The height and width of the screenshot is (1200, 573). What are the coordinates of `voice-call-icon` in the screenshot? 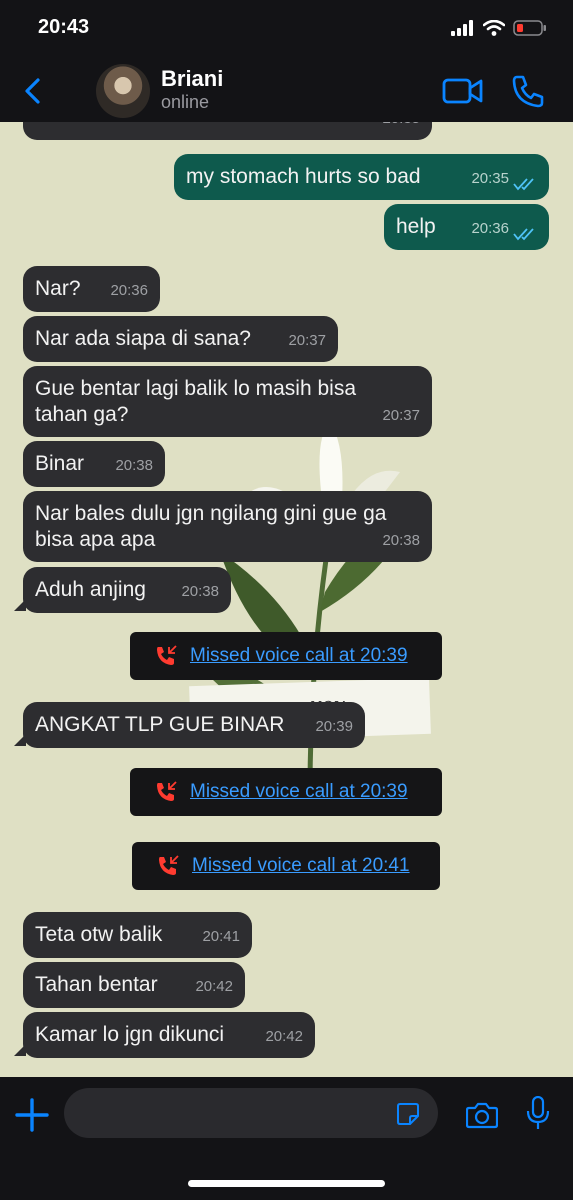 It's located at (528, 91).